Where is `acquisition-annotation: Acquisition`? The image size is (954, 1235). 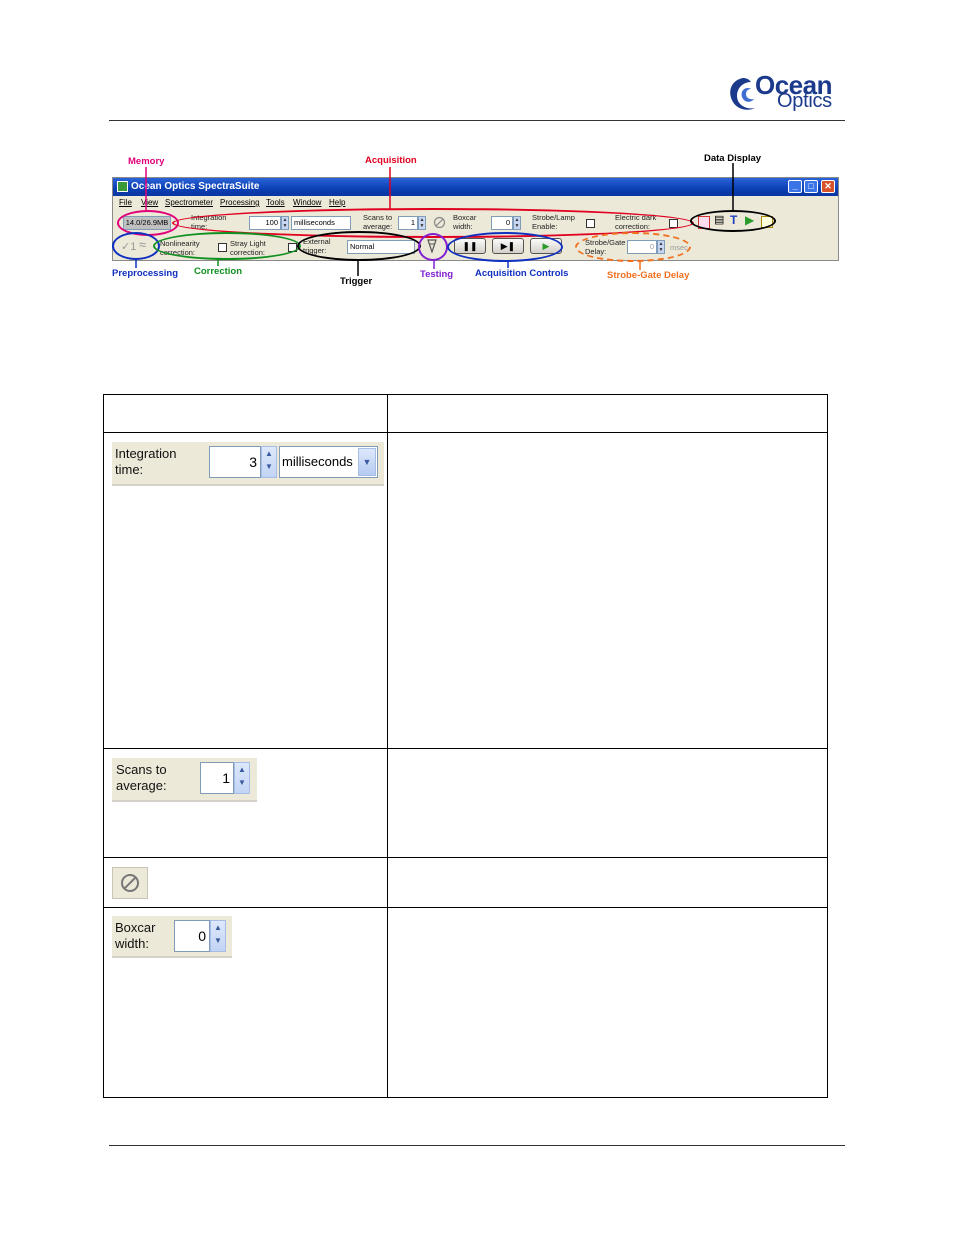 acquisition-annotation: Acquisition is located at coordinates (391, 160).